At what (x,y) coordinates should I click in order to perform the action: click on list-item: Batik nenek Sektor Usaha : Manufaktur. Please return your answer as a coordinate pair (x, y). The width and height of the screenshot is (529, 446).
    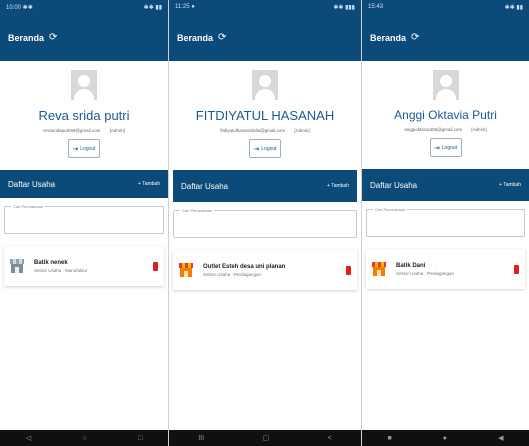
    Looking at the image, I should click on (84, 266).